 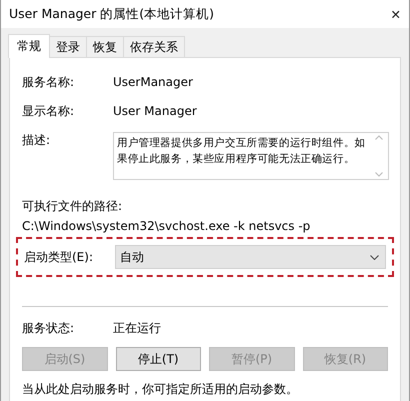 I want to click on path-text: C:\Windows\system32\svchost.exe -k netsvcs -p, so click(x=167, y=226).